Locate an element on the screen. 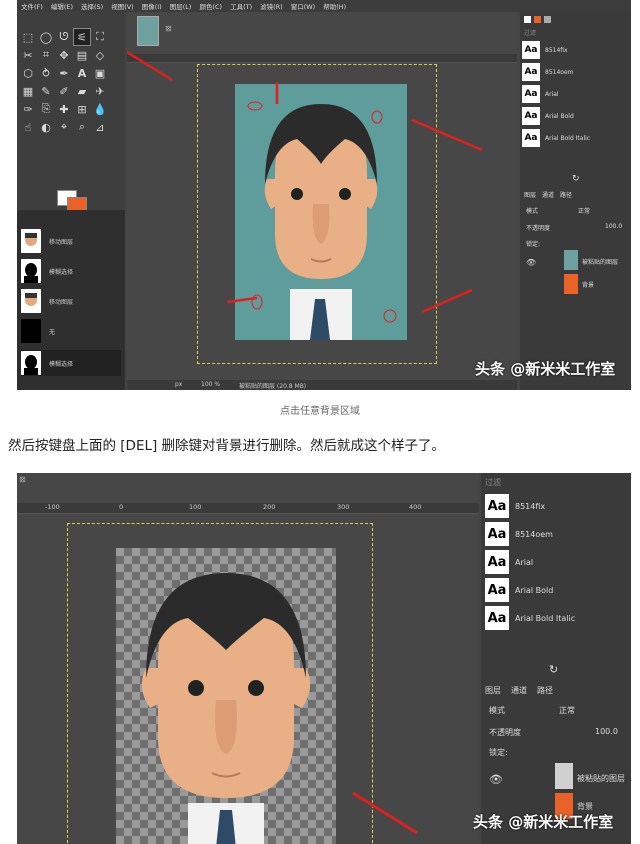 The image size is (640, 844). menu-windows: 窗口(W) is located at coordinates (303, 6).